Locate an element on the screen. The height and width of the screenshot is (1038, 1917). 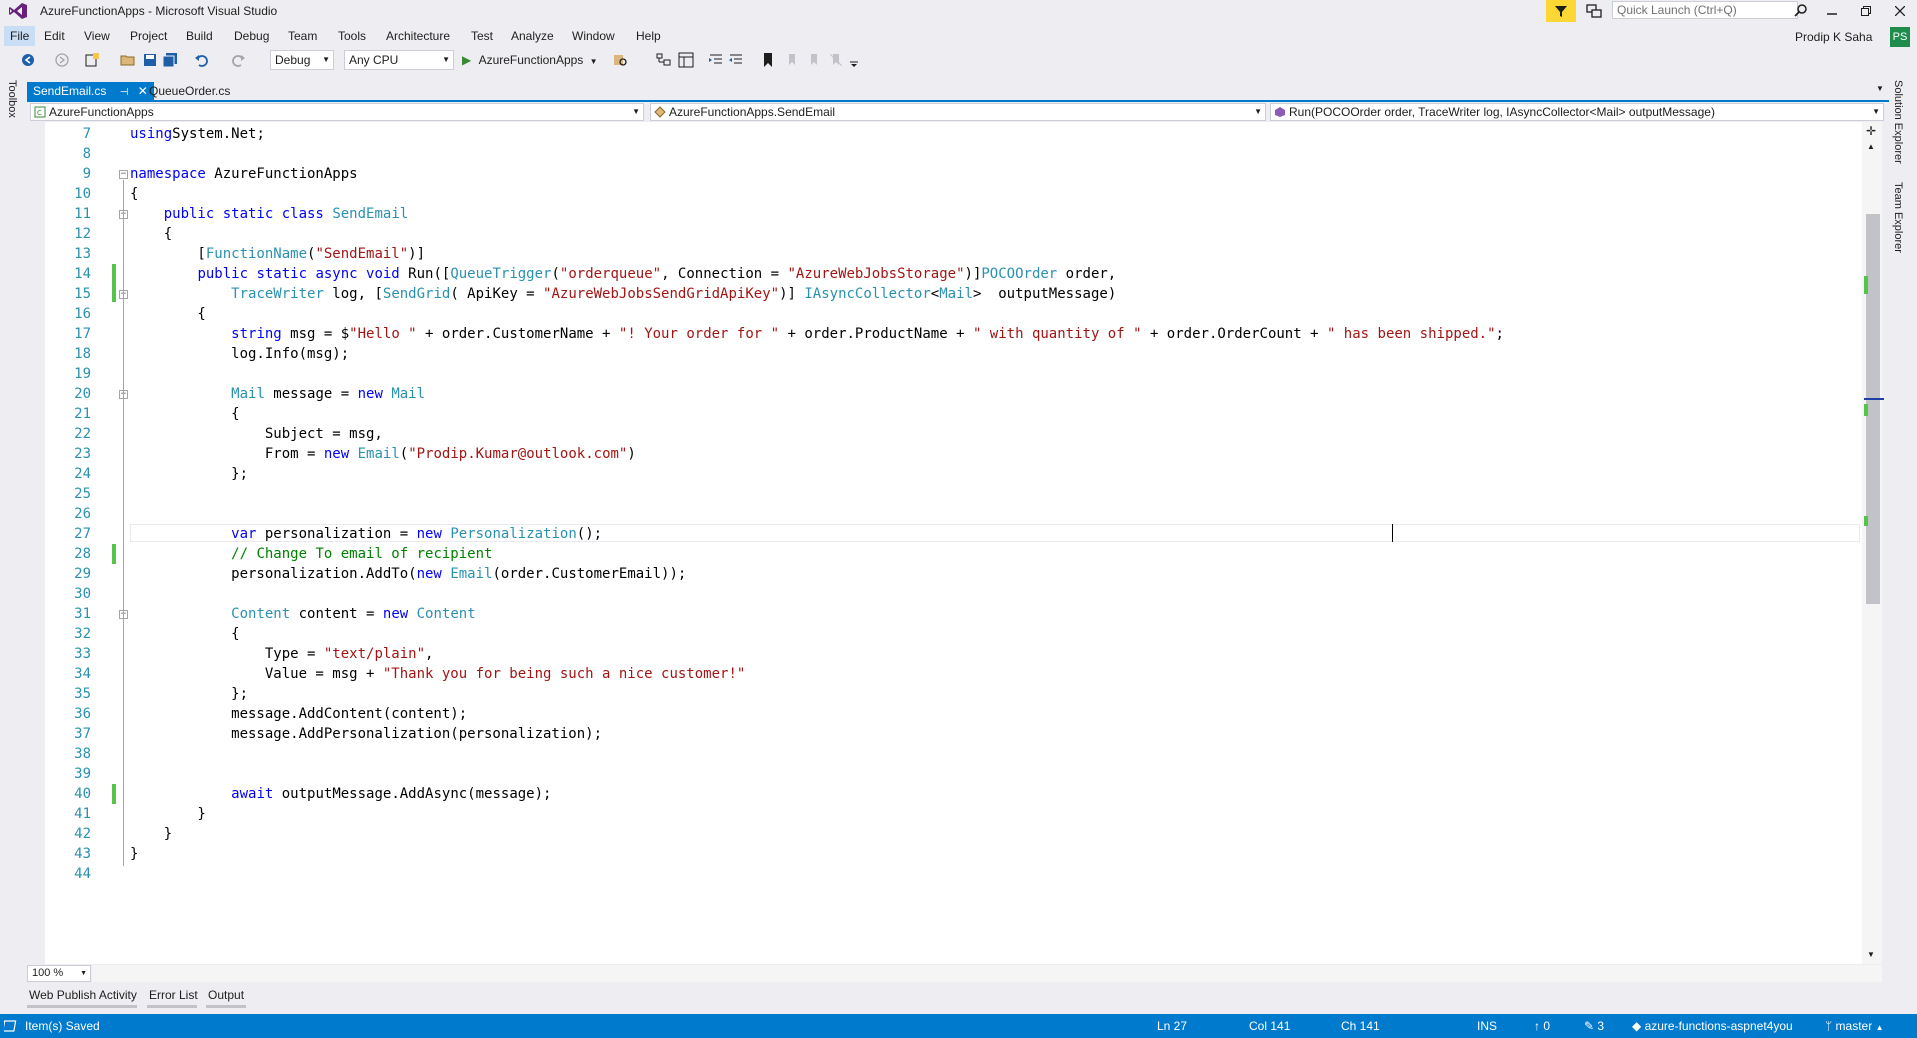
undo-icon is located at coordinates (202, 60).